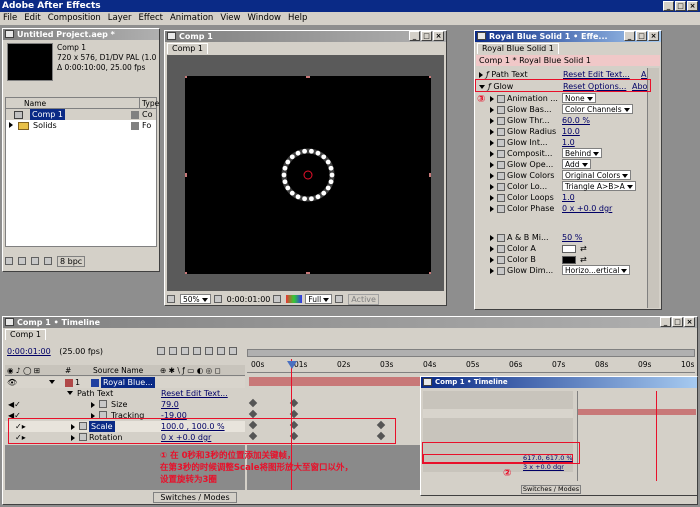  I want to click on list-item: Solids Fo, so click(81, 125).